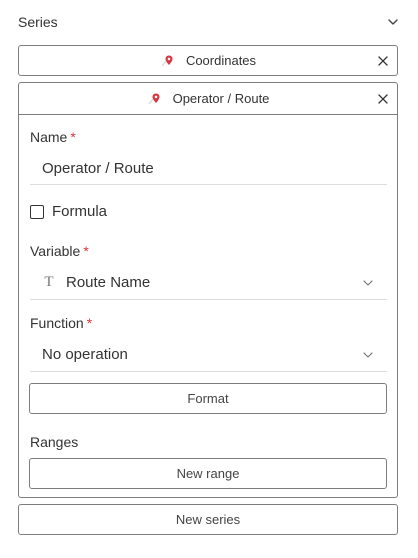  Describe the element at coordinates (208, 473) in the screenshot. I see `new-range-button: New range` at that location.